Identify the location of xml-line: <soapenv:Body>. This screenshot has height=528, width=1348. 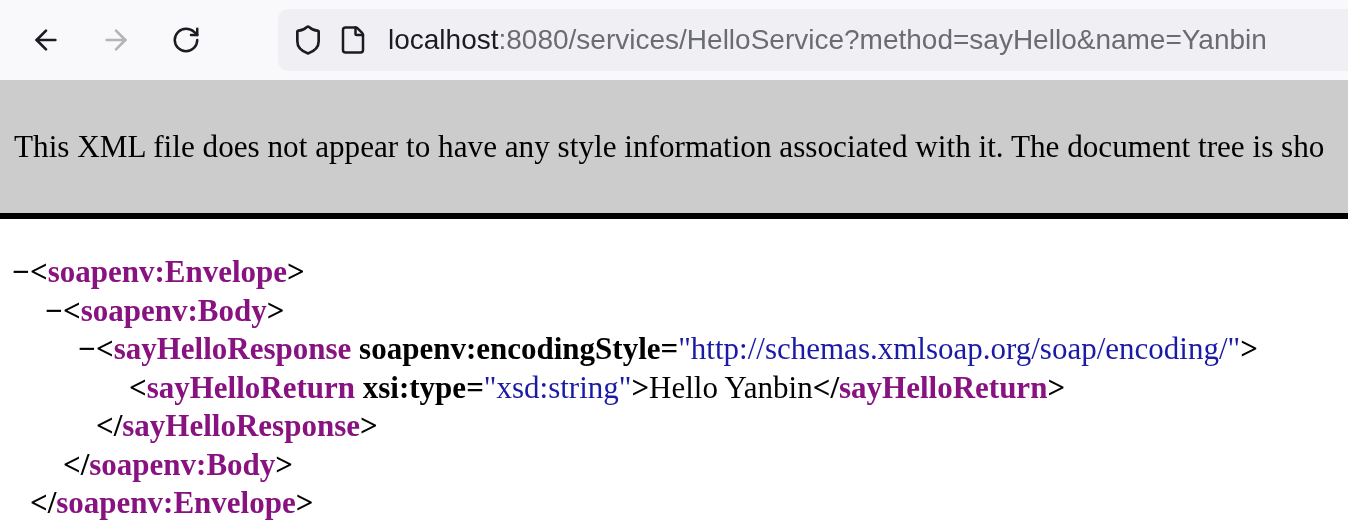
(174, 310).